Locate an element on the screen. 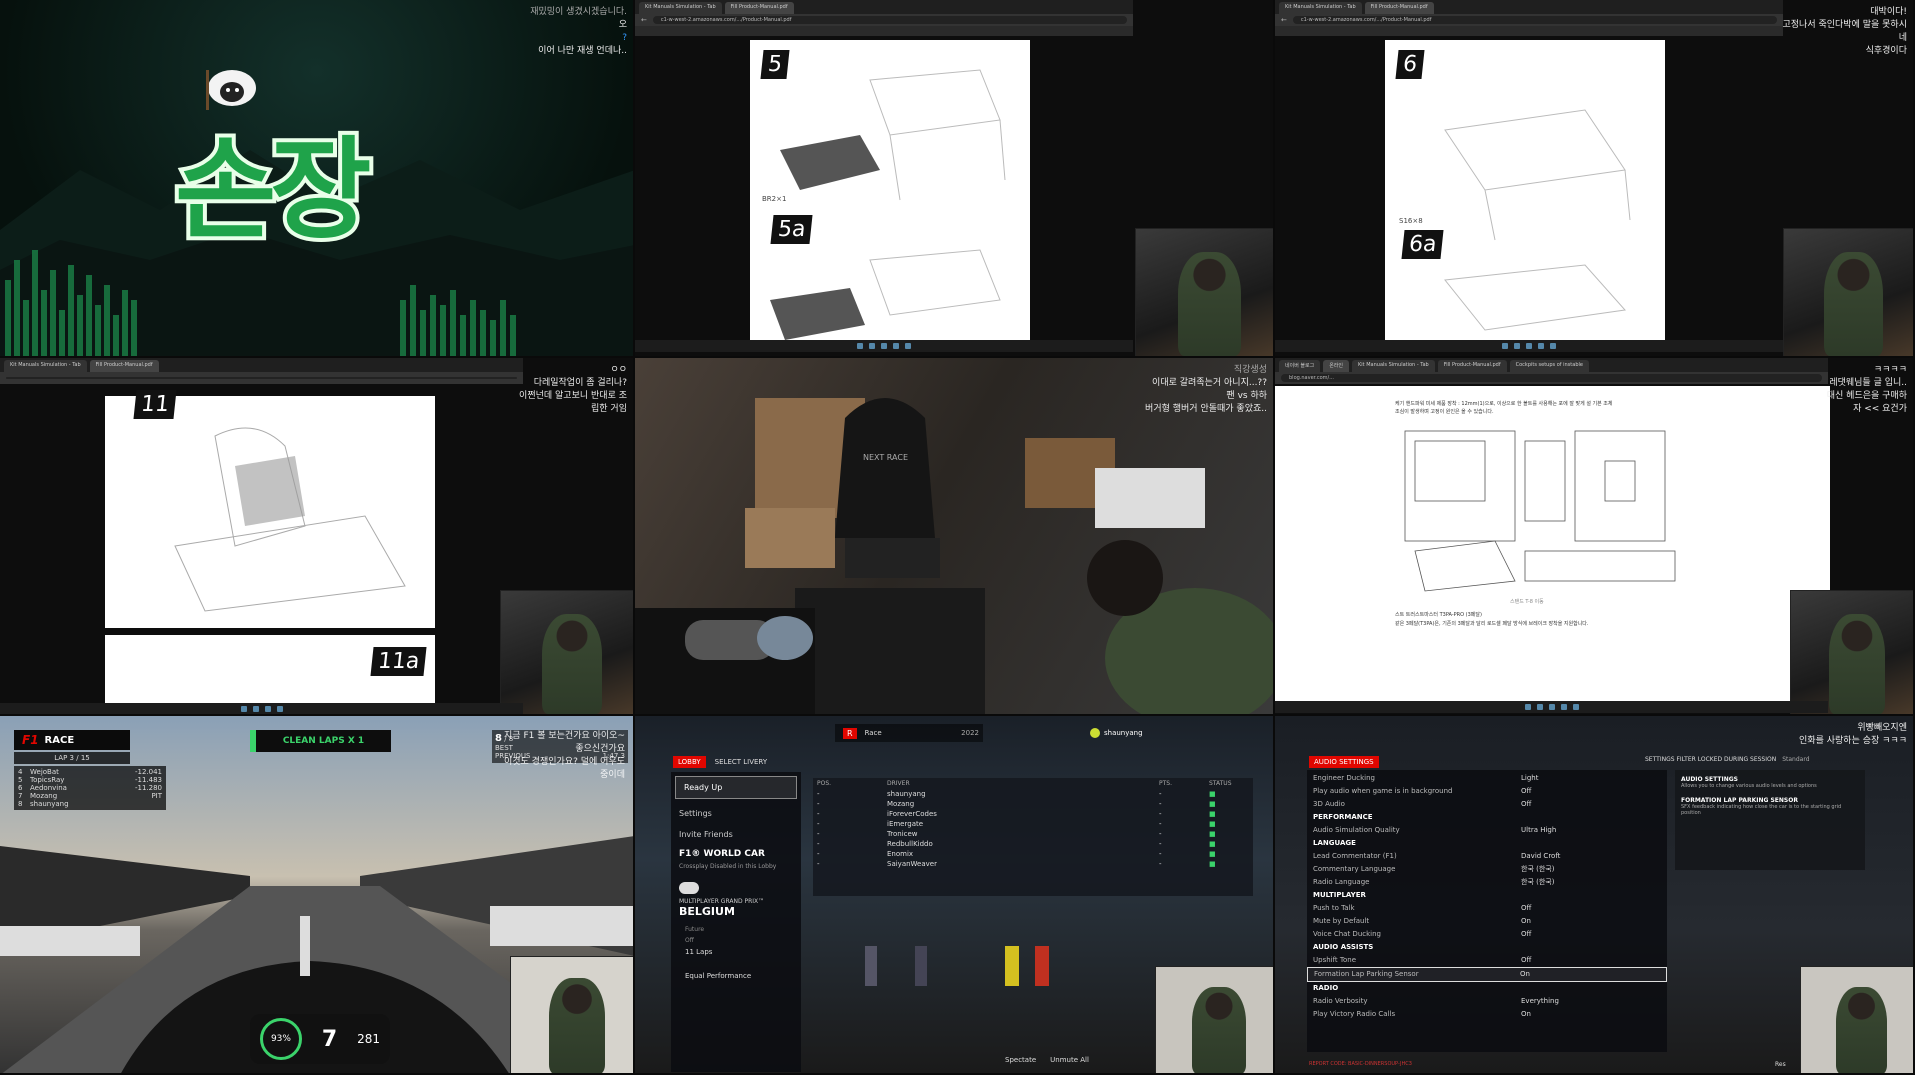 The height and width of the screenshot is (1075, 1915). invite-friends-button: Invite Friends is located at coordinates (736, 834).